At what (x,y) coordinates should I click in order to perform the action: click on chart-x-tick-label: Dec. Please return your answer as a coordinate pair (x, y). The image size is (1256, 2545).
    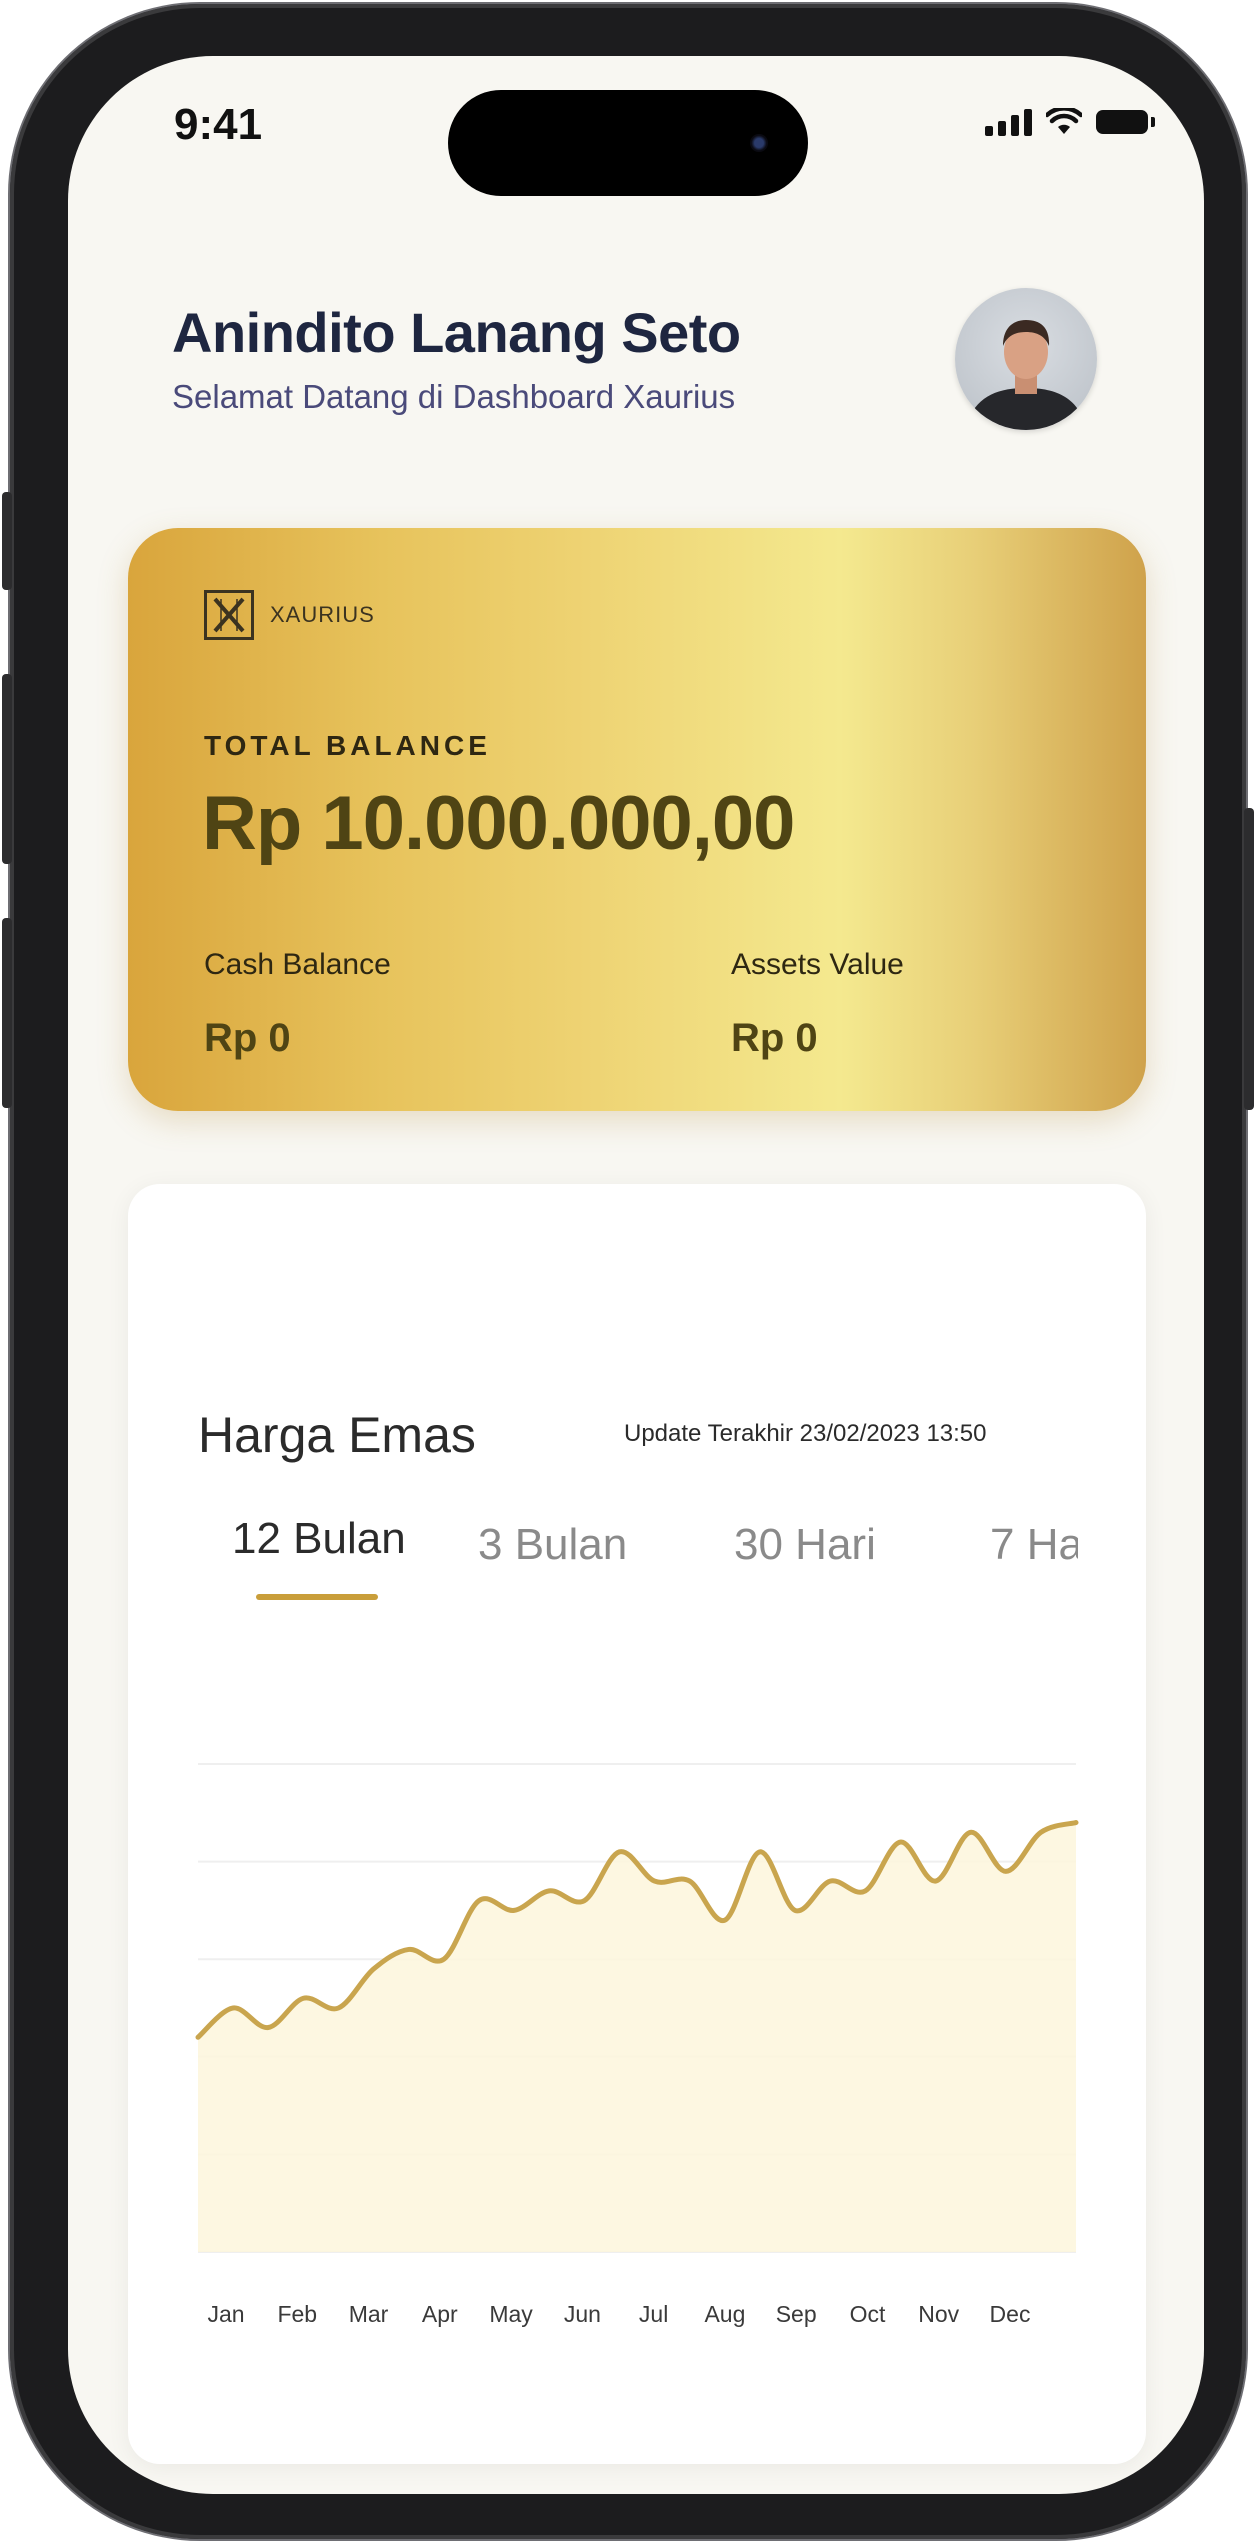
    Looking at the image, I should click on (1010, 2314).